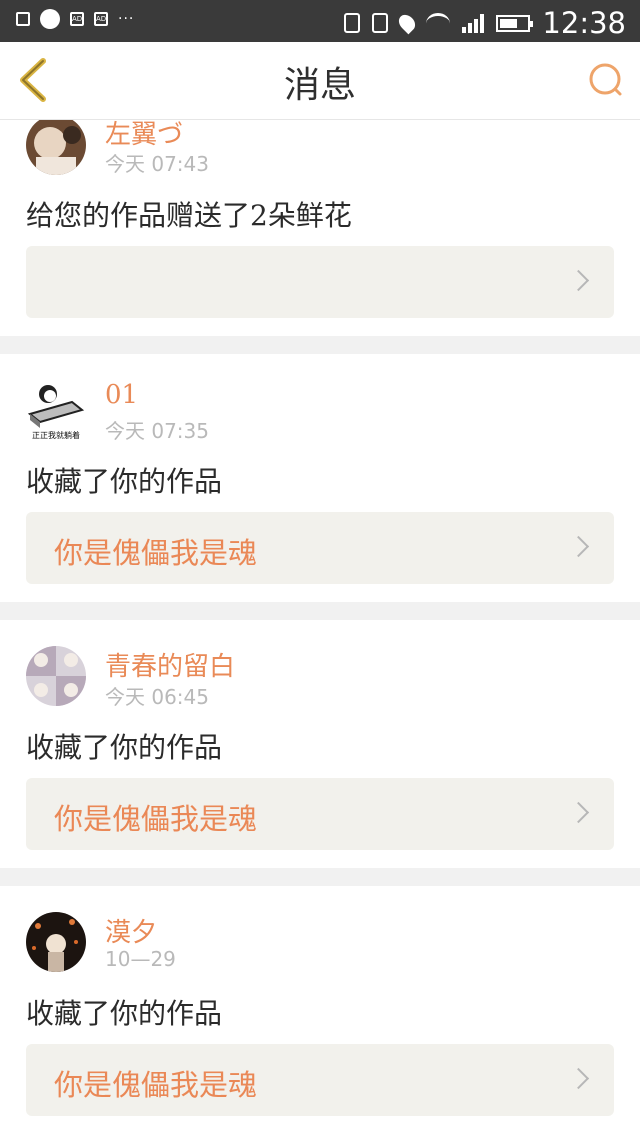  What do you see at coordinates (56, 435) in the screenshot?
I see `avatar-caption: 正正我就躺着` at bounding box center [56, 435].